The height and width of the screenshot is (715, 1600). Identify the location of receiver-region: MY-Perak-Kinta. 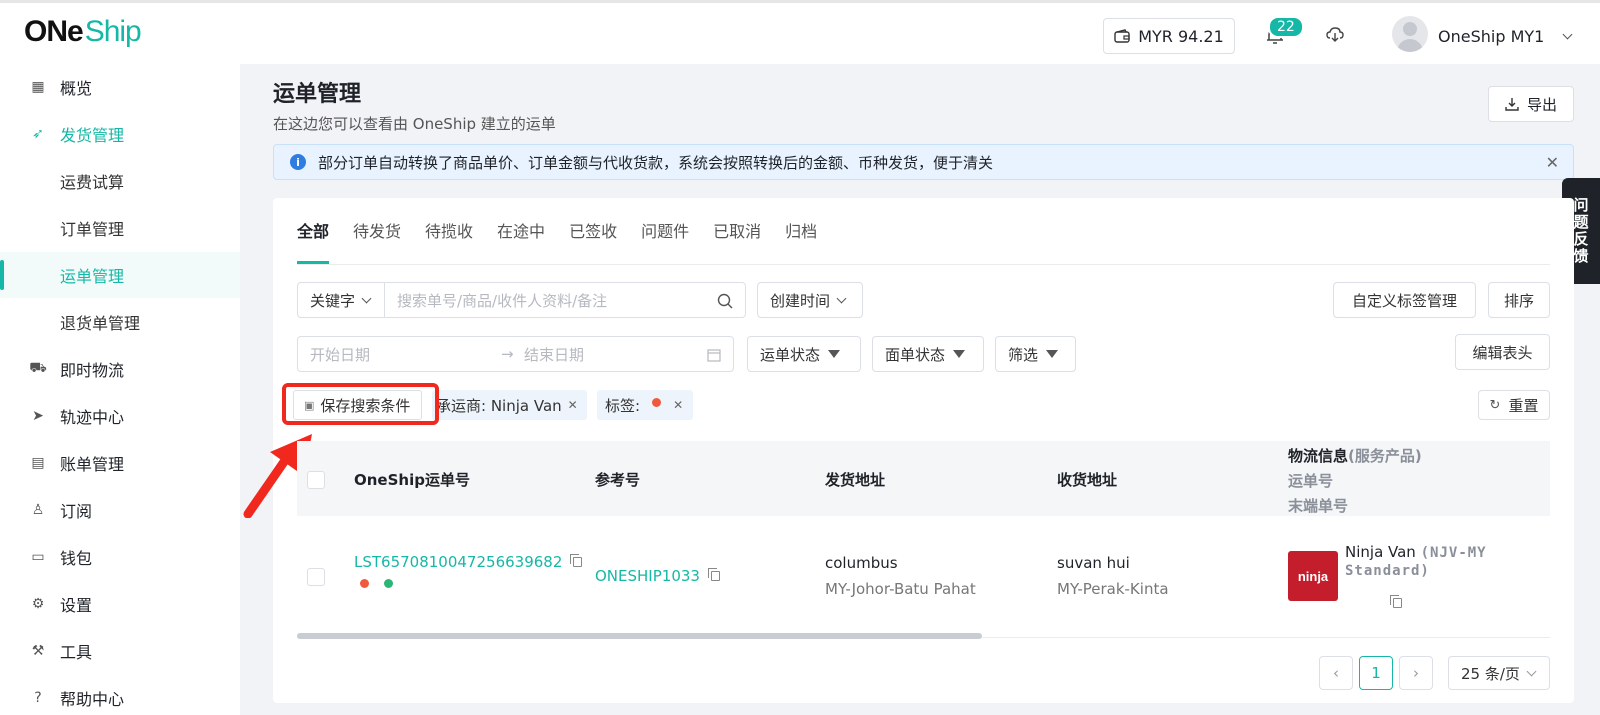
(1113, 589).